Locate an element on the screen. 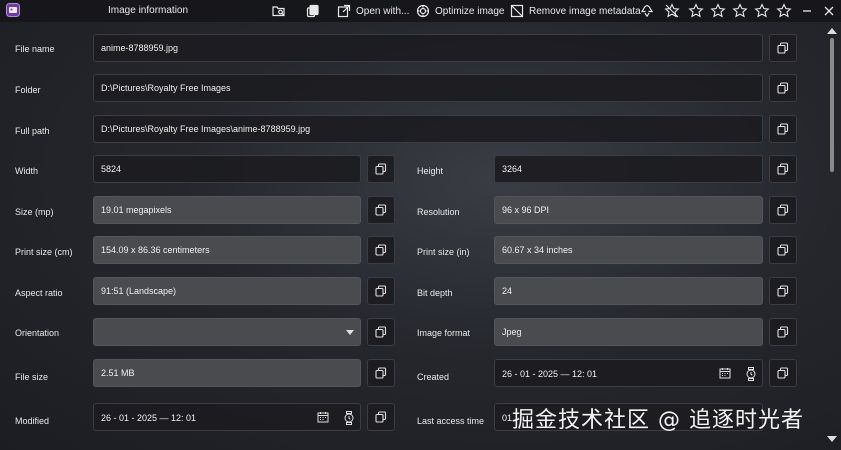  optimize-label: Optimize image is located at coordinates (470, 11).